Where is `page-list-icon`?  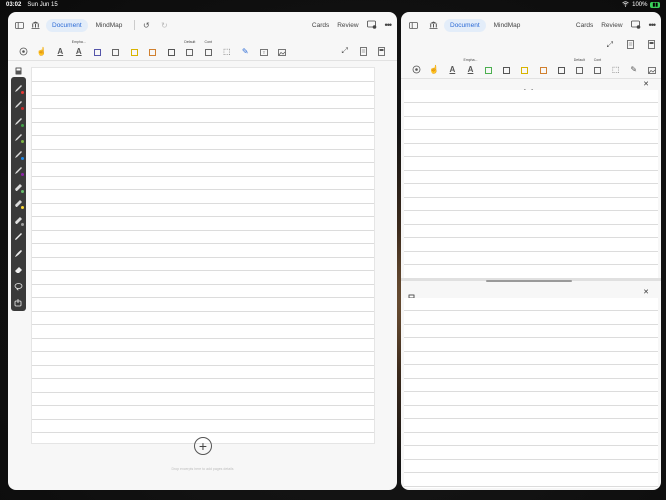 page-list-icon is located at coordinates (363, 49).